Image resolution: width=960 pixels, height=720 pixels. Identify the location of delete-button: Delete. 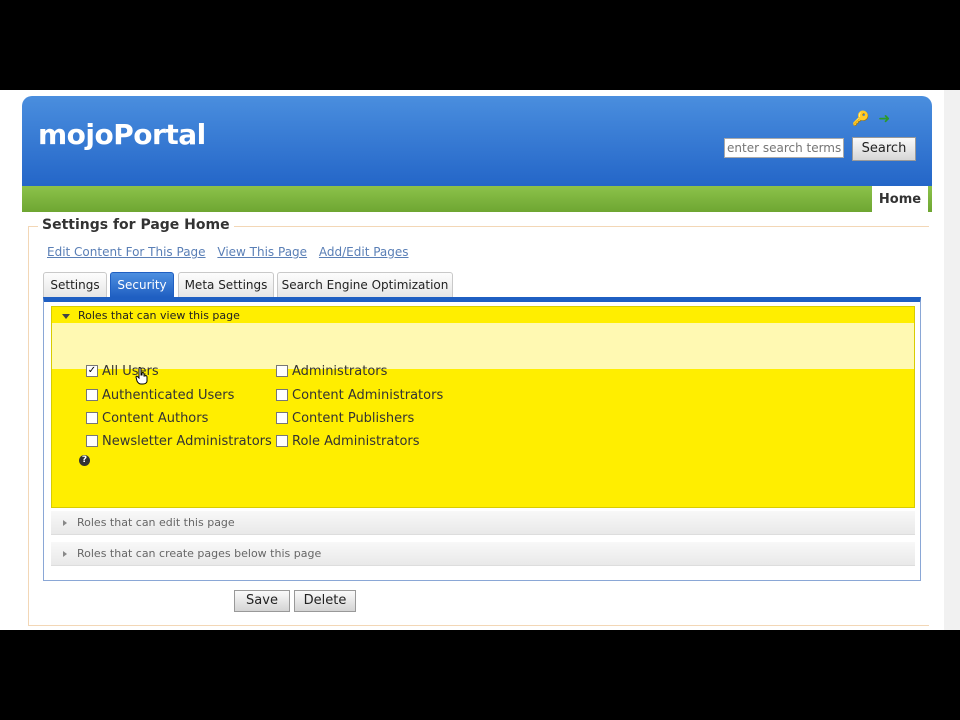
(325, 601).